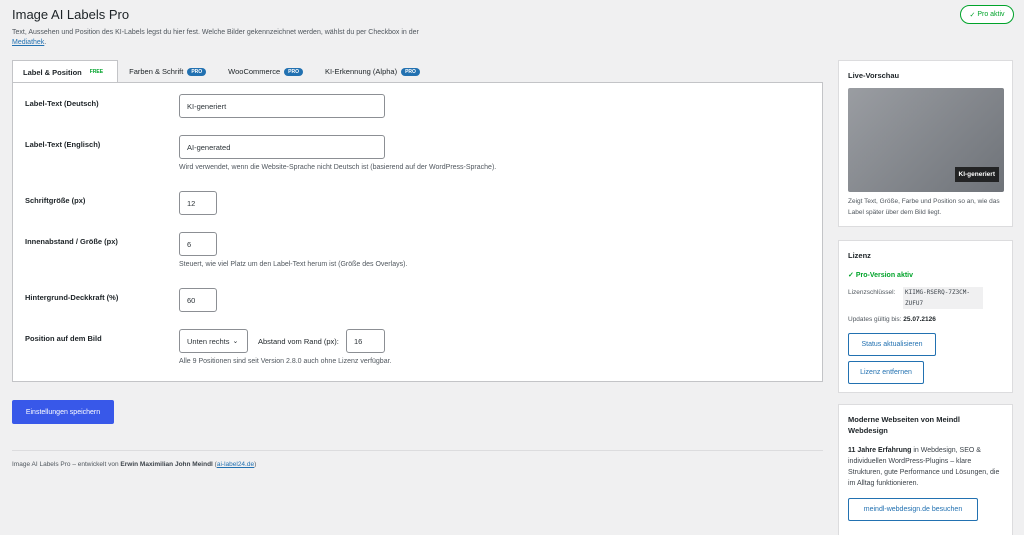  I want to click on meindl-title: Moderne Webseiten von Meindl Webdesign, so click(904, 425).